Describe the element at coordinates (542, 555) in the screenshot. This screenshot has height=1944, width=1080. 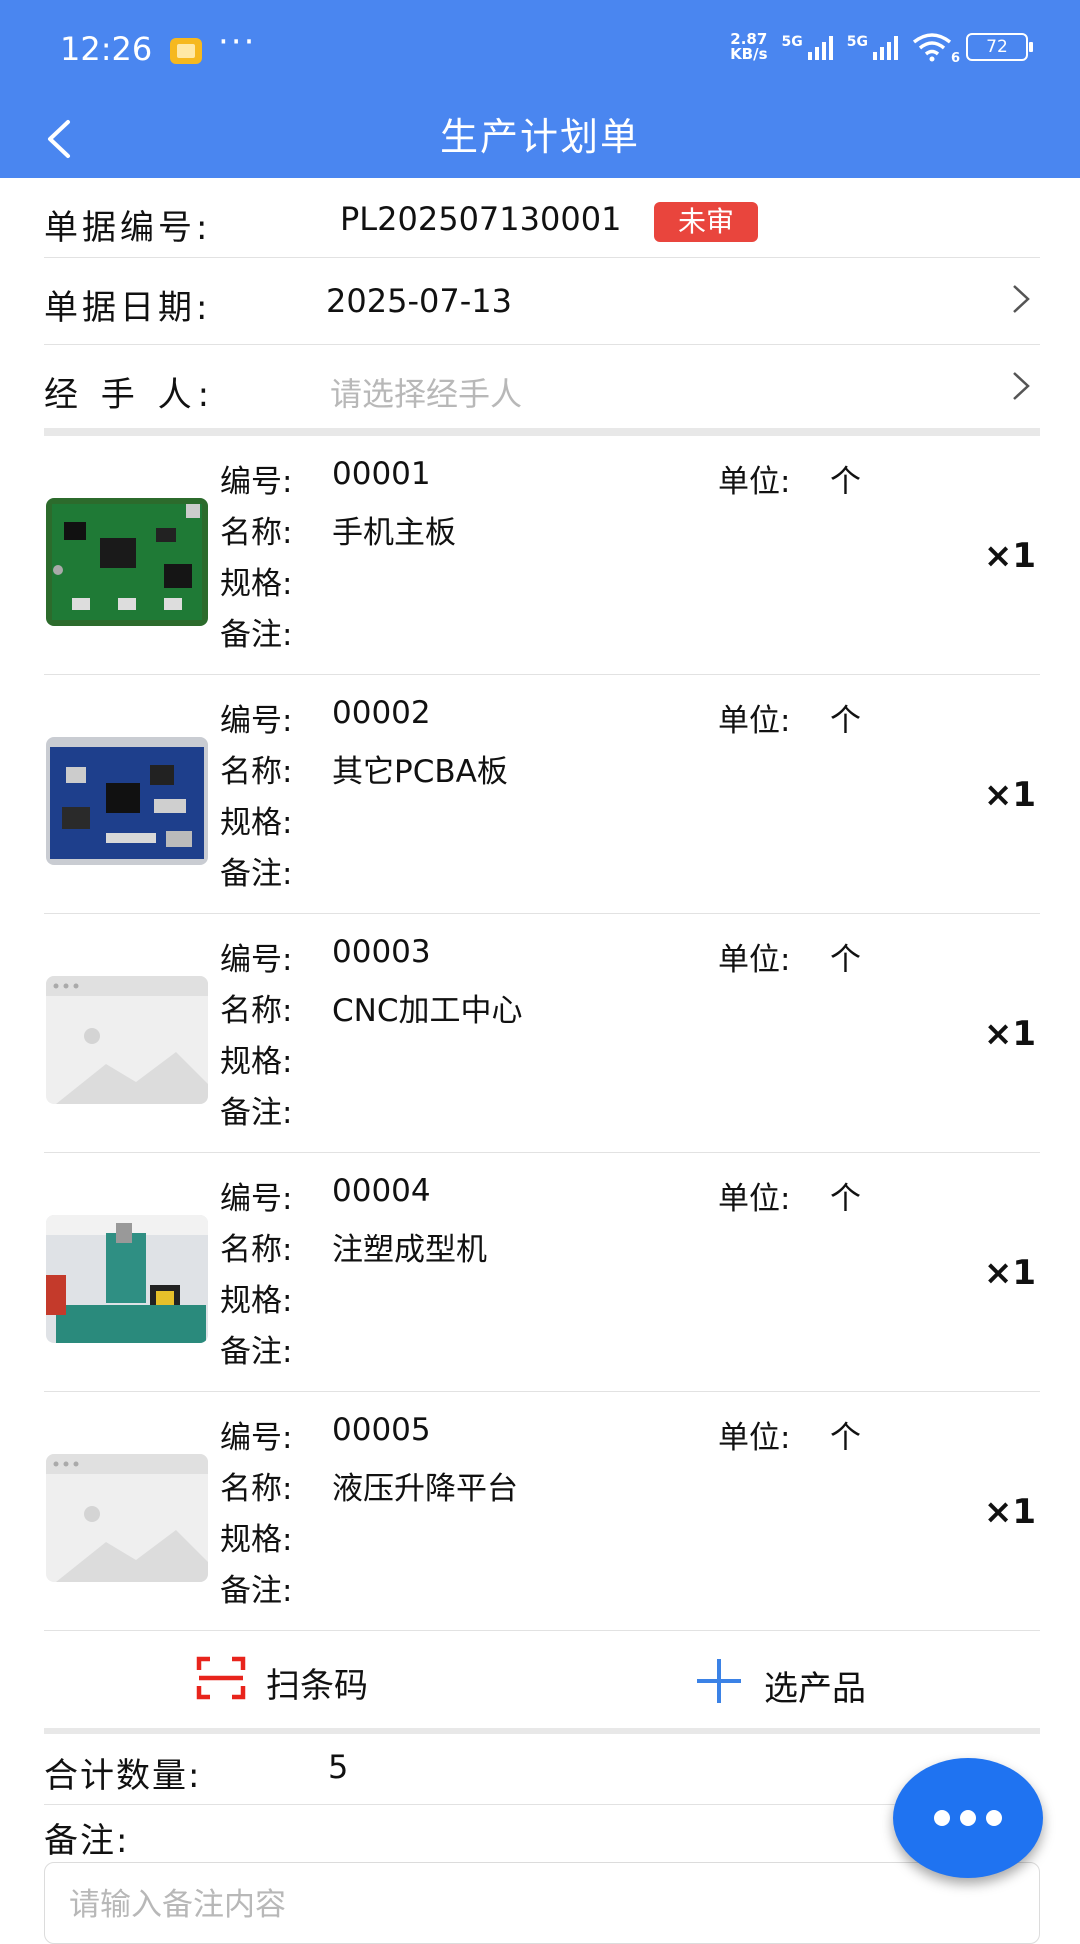
I see `product-item: 编号: 00001 单位: 个 名称: 手机主板 规格: 备注: ×1` at that location.